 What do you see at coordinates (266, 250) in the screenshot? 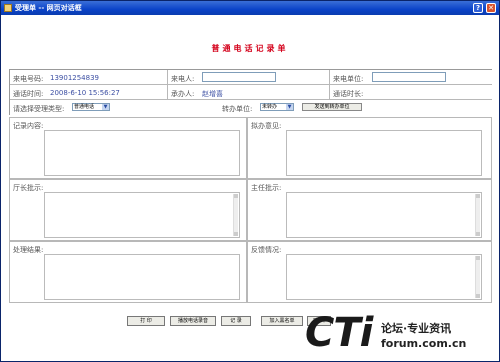
I see `feedback-label: 反馈情况:` at bounding box center [266, 250].